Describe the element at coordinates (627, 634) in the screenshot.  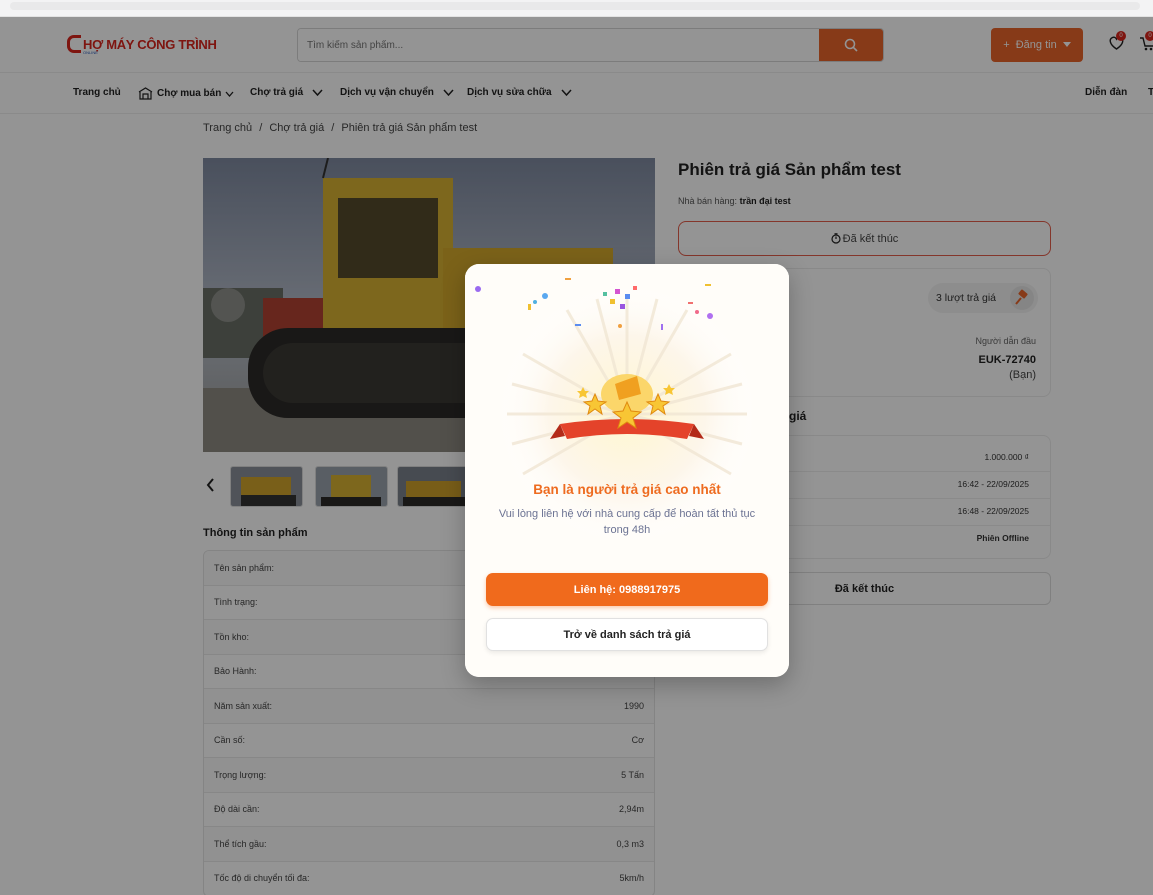
I see `back-to-auctions-button: Trở về danh sách trả giá` at that location.